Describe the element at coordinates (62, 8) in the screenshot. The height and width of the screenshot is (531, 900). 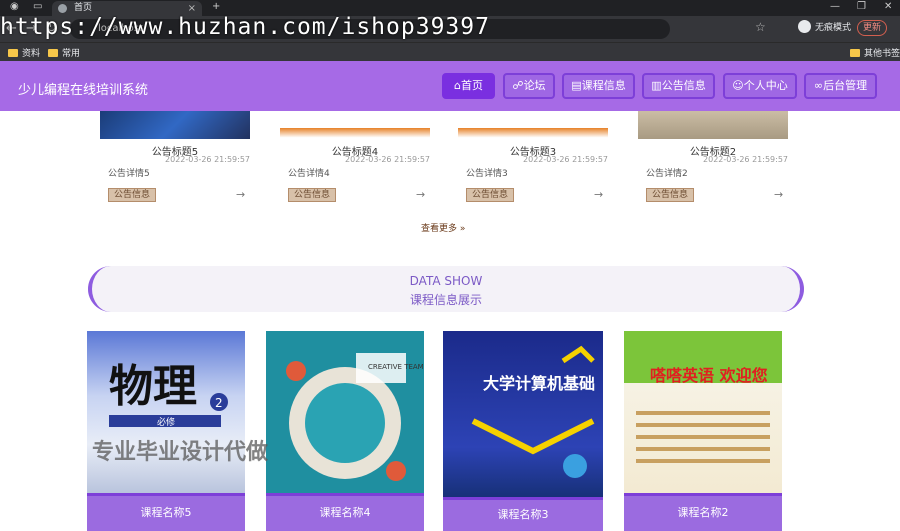
I see `globe-icon` at that location.